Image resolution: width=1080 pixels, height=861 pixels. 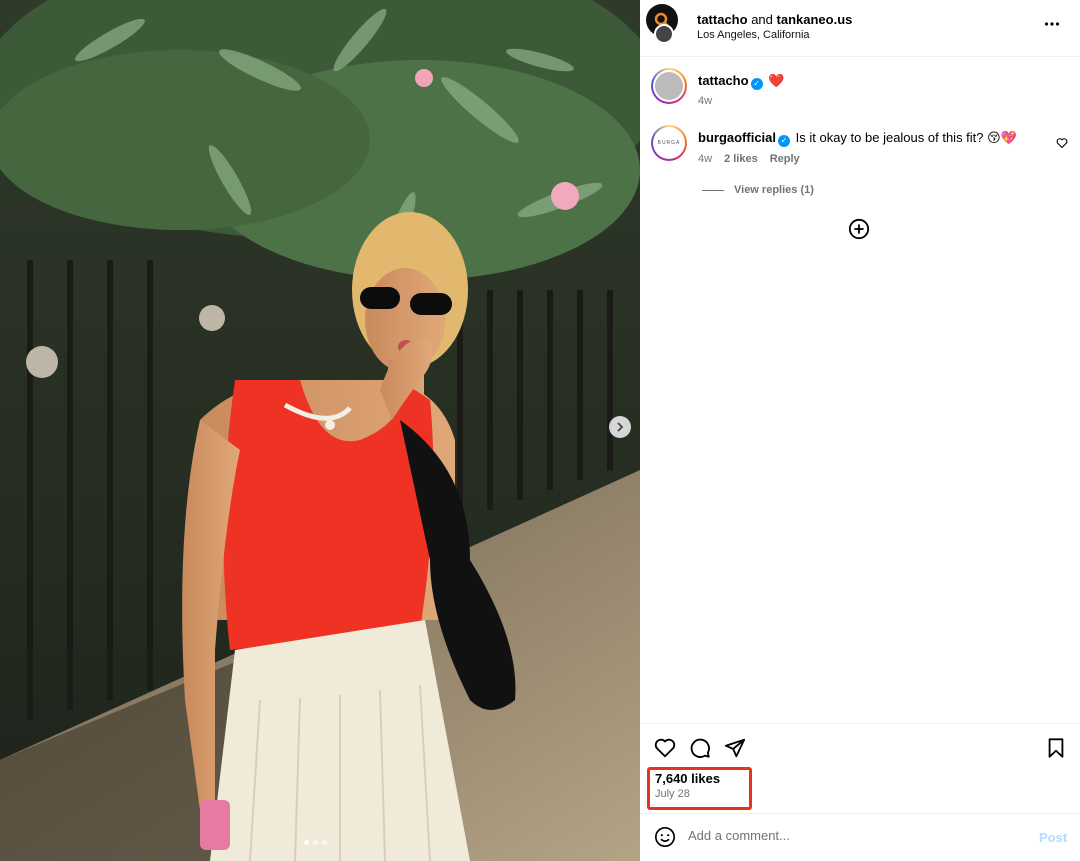 What do you see at coordinates (665, 837) in the screenshot?
I see `smiley-icon` at bounding box center [665, 837].